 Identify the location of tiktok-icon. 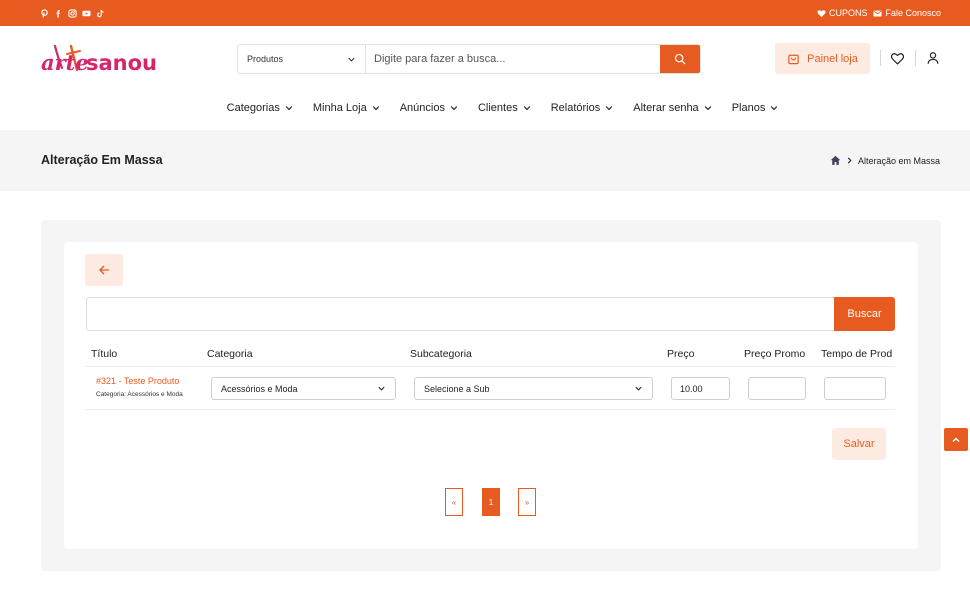
(100, 13).